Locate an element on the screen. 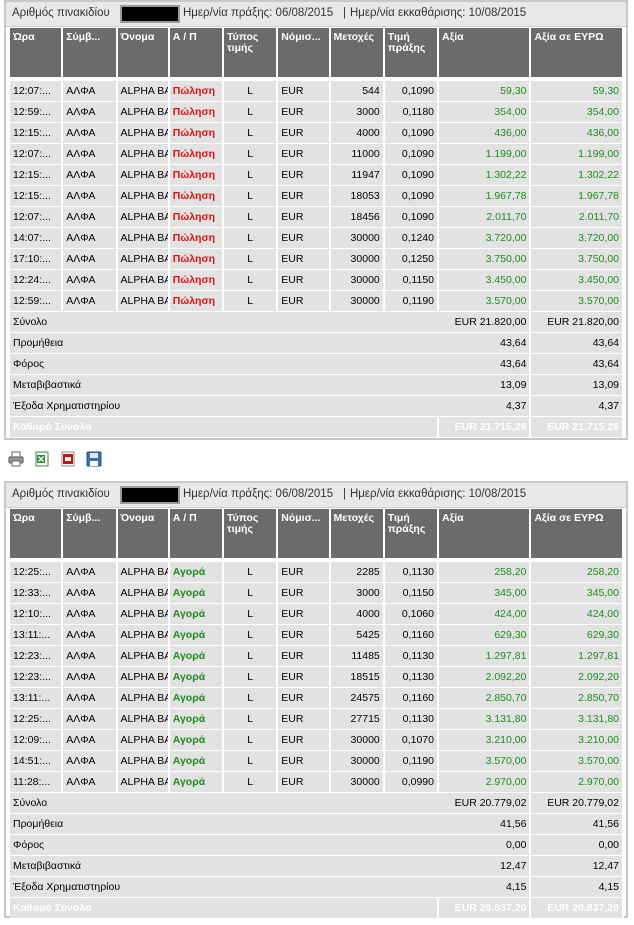  summary-row-tax: Φόρος 43,64 43,64 is located at coordinates (317, 364).